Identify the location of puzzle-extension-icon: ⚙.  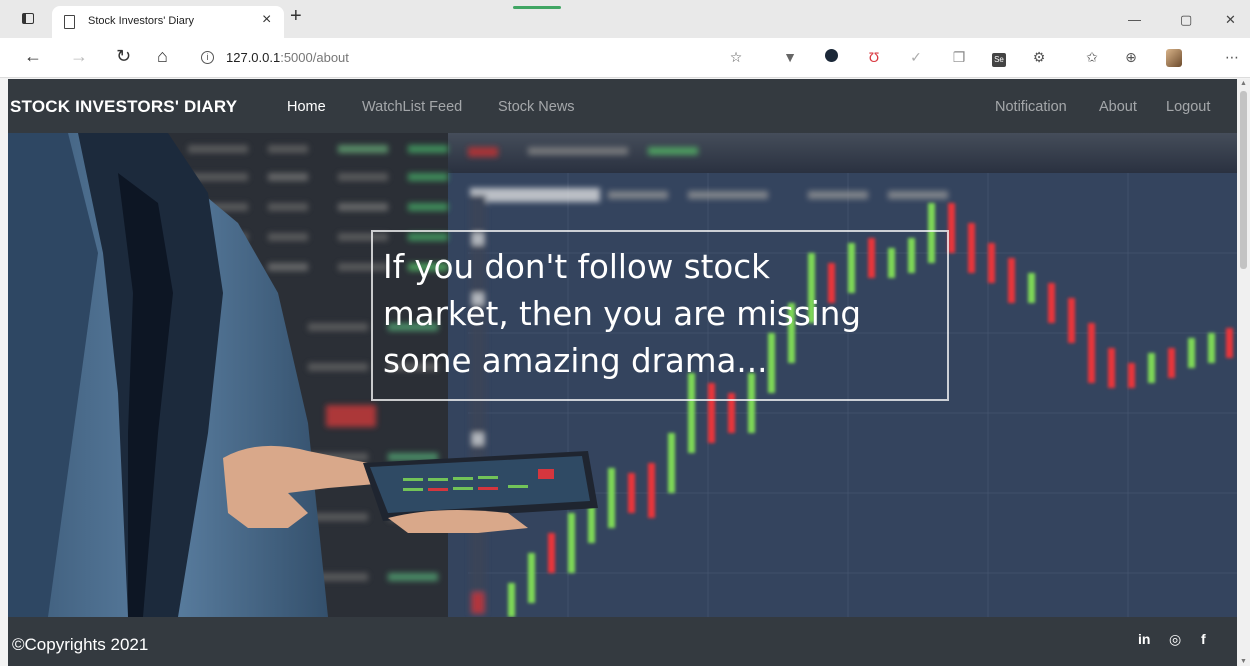
(1039, 57).